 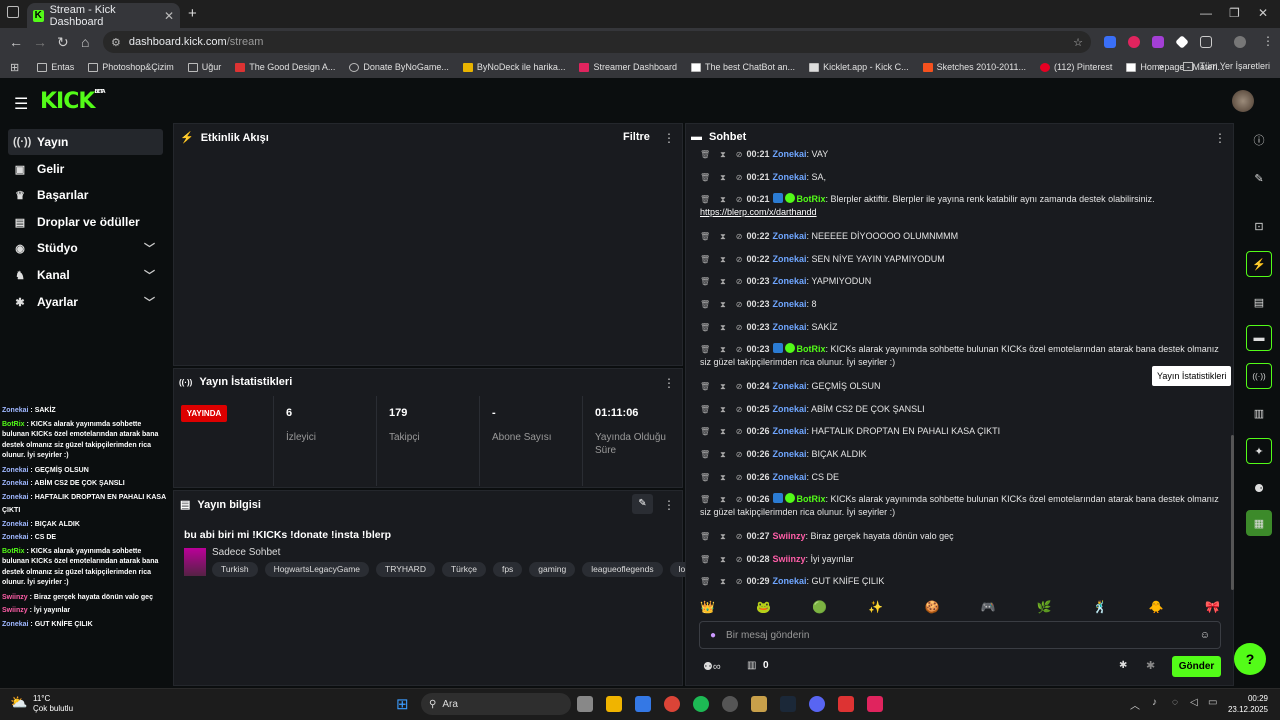 What do you see at coordinates (1044, 607) in the screenshot?
I see `emote: 🌿` at bounding box center [1044, 607].